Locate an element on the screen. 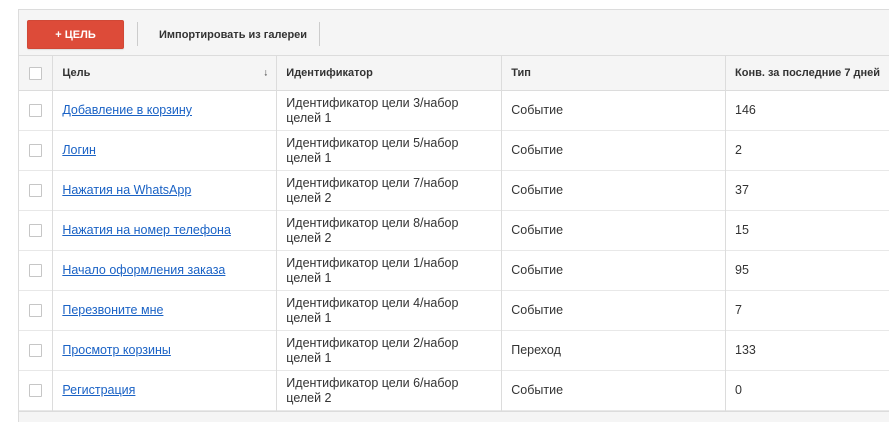 The image size is (889, 422). goal-identifier-line1: Идентификатор цели 5/набор is located at coordinates (372, 142).